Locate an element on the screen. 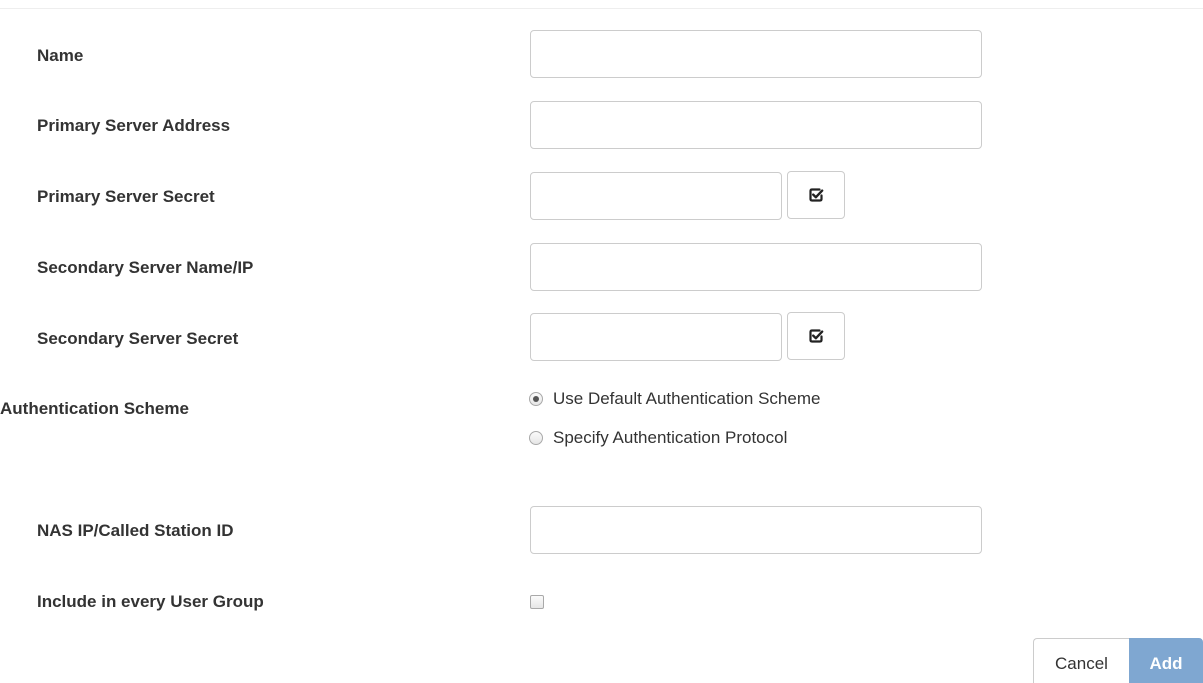  primary-server-secret-input is located at coordinates (656, 196).